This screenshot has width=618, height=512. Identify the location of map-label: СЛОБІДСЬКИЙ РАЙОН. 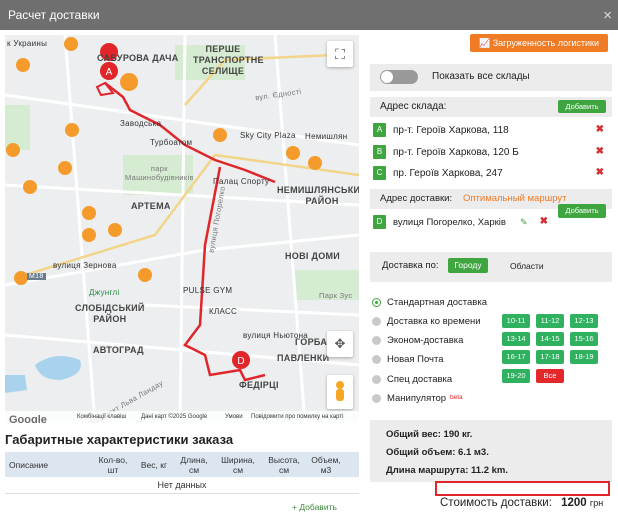
(110, 313).